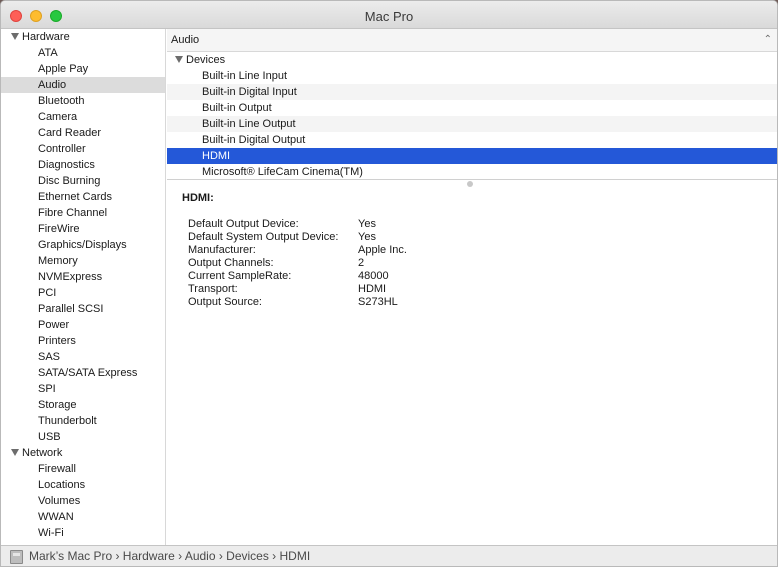 Image resolution: width=778 pixels, height=567 pixels. What do you see at coordinates (472, 237) in the screenshot?
I see `property-row: Default System Output Device: Yes` at bounding box center [472, 237].